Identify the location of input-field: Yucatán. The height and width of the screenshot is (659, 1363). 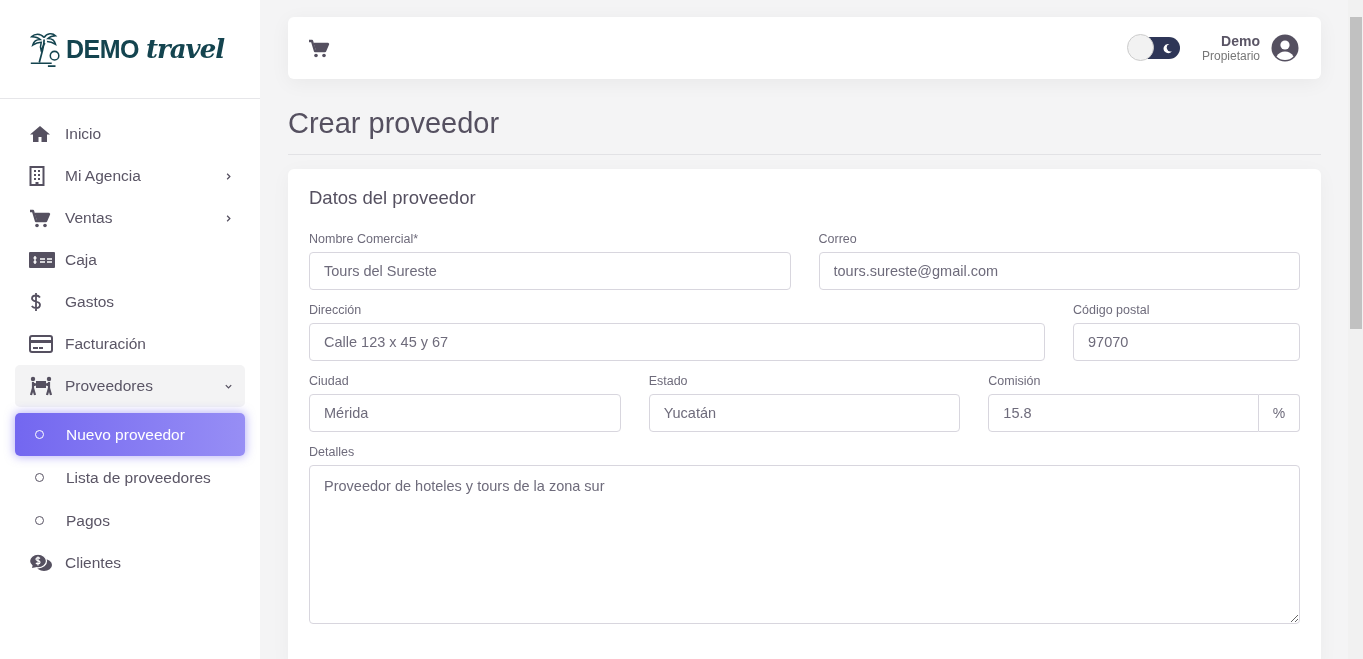
(804, 413).